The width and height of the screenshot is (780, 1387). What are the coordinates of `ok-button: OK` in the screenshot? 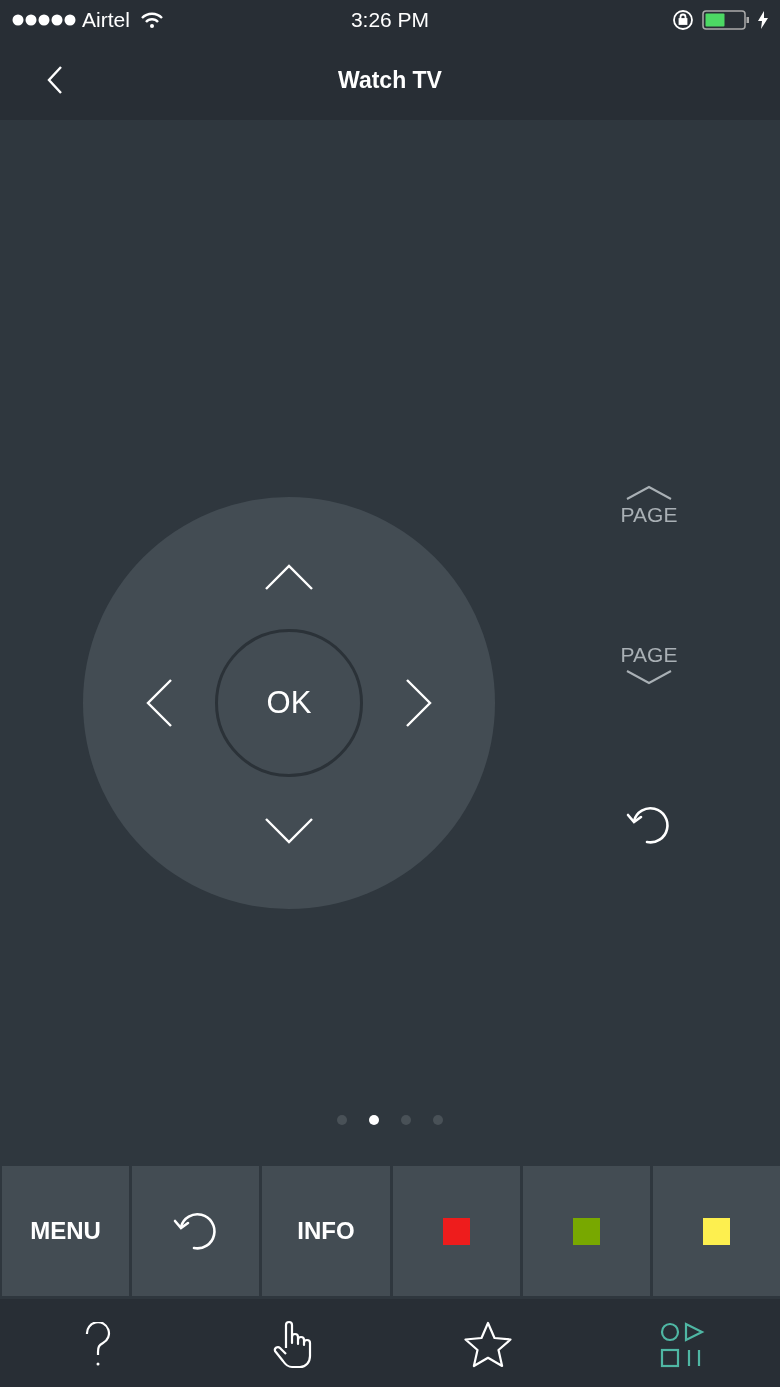 It's located at (289, 703).